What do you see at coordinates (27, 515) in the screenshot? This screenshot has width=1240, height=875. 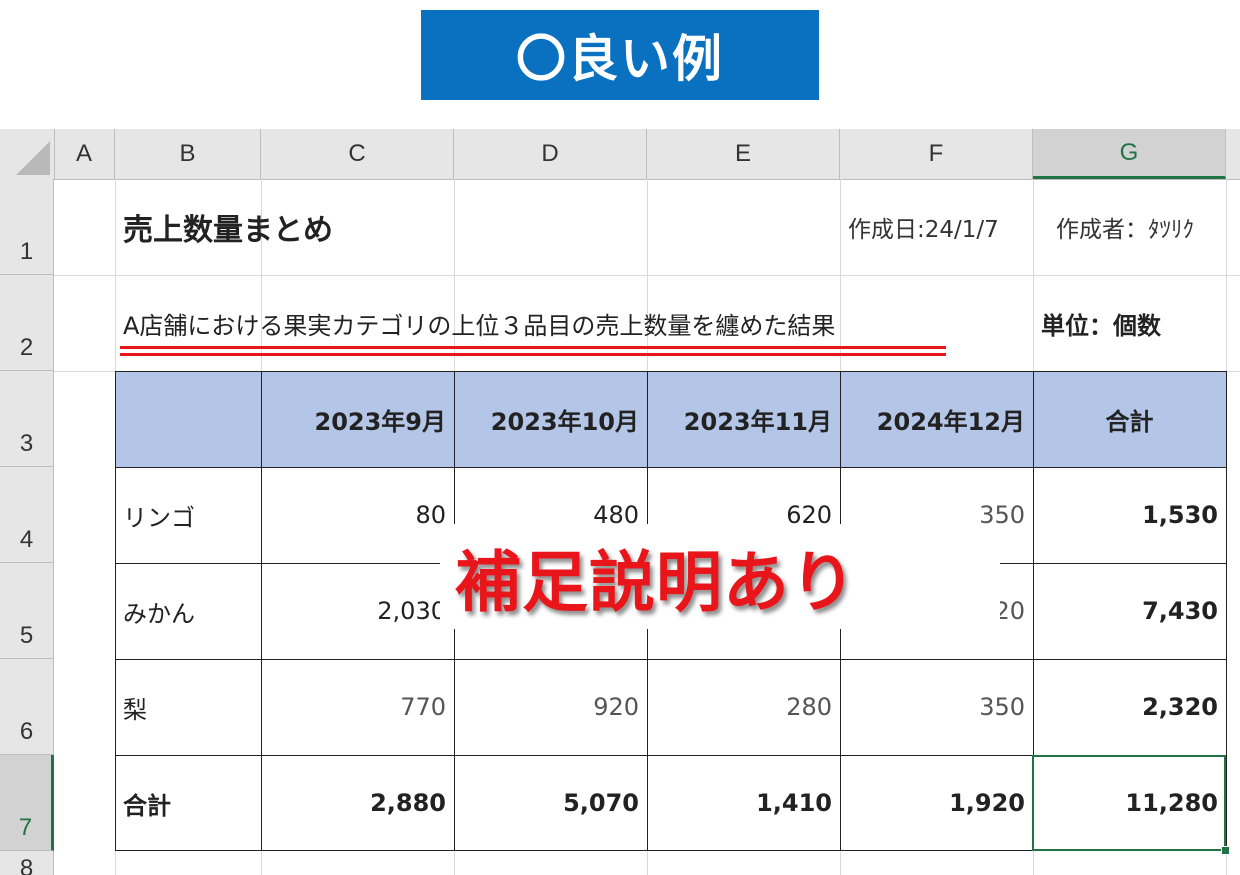 I see `row-header-4: 4` at bounding box center [27, 515].